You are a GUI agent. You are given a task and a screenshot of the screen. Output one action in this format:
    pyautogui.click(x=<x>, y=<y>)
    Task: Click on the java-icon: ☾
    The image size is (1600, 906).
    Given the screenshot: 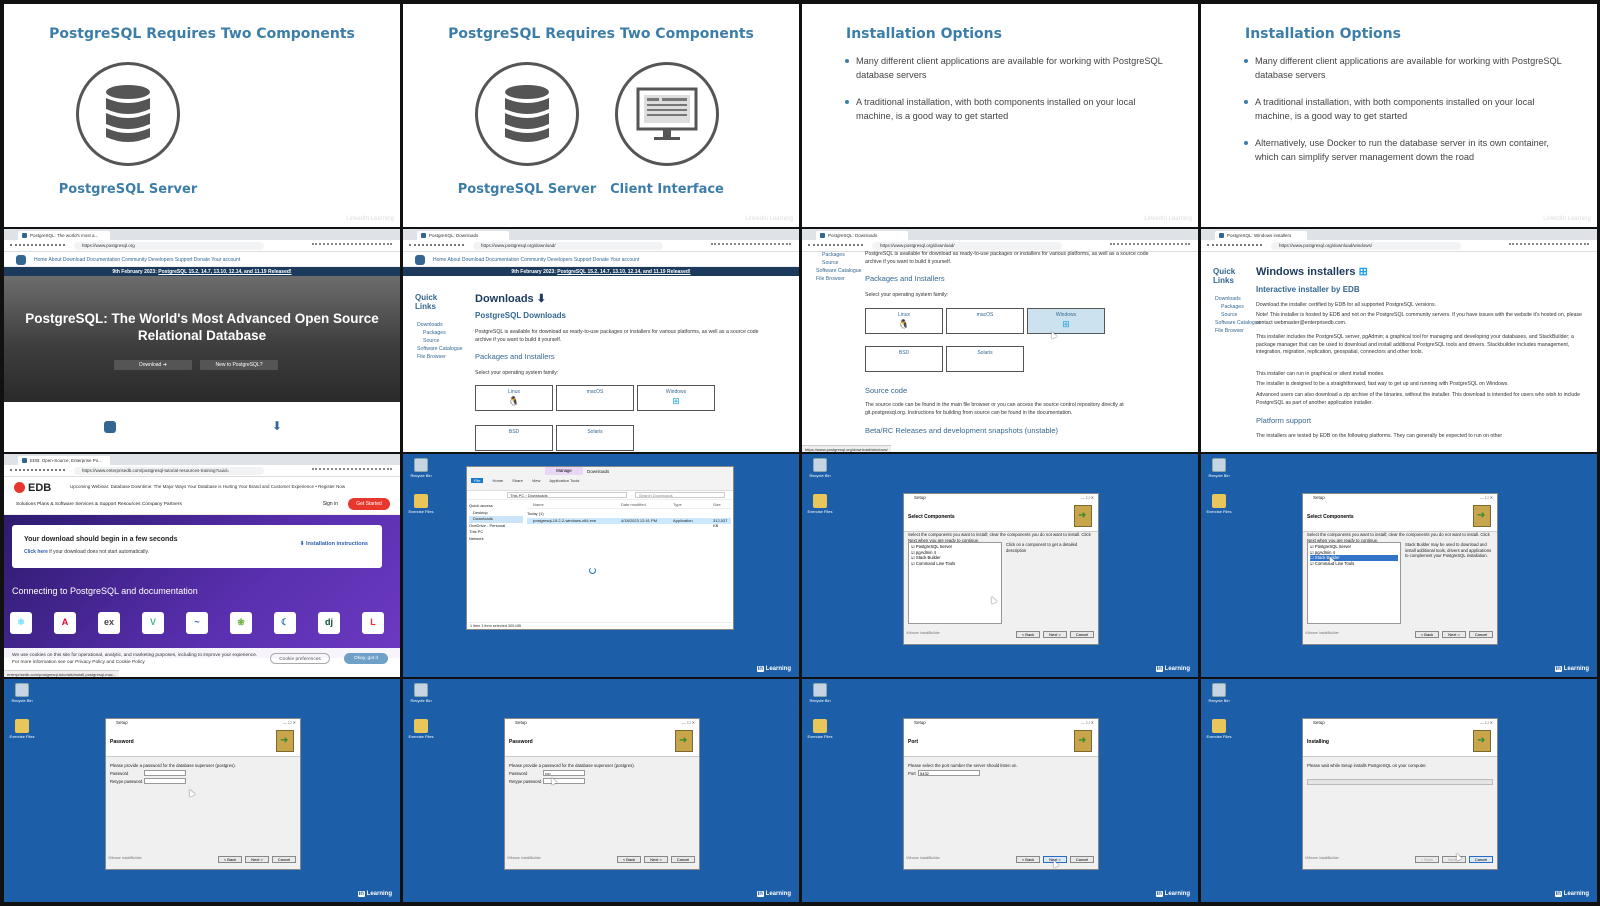 What is the action you would take?
    pyautogui.click(x=285, y=623)
    